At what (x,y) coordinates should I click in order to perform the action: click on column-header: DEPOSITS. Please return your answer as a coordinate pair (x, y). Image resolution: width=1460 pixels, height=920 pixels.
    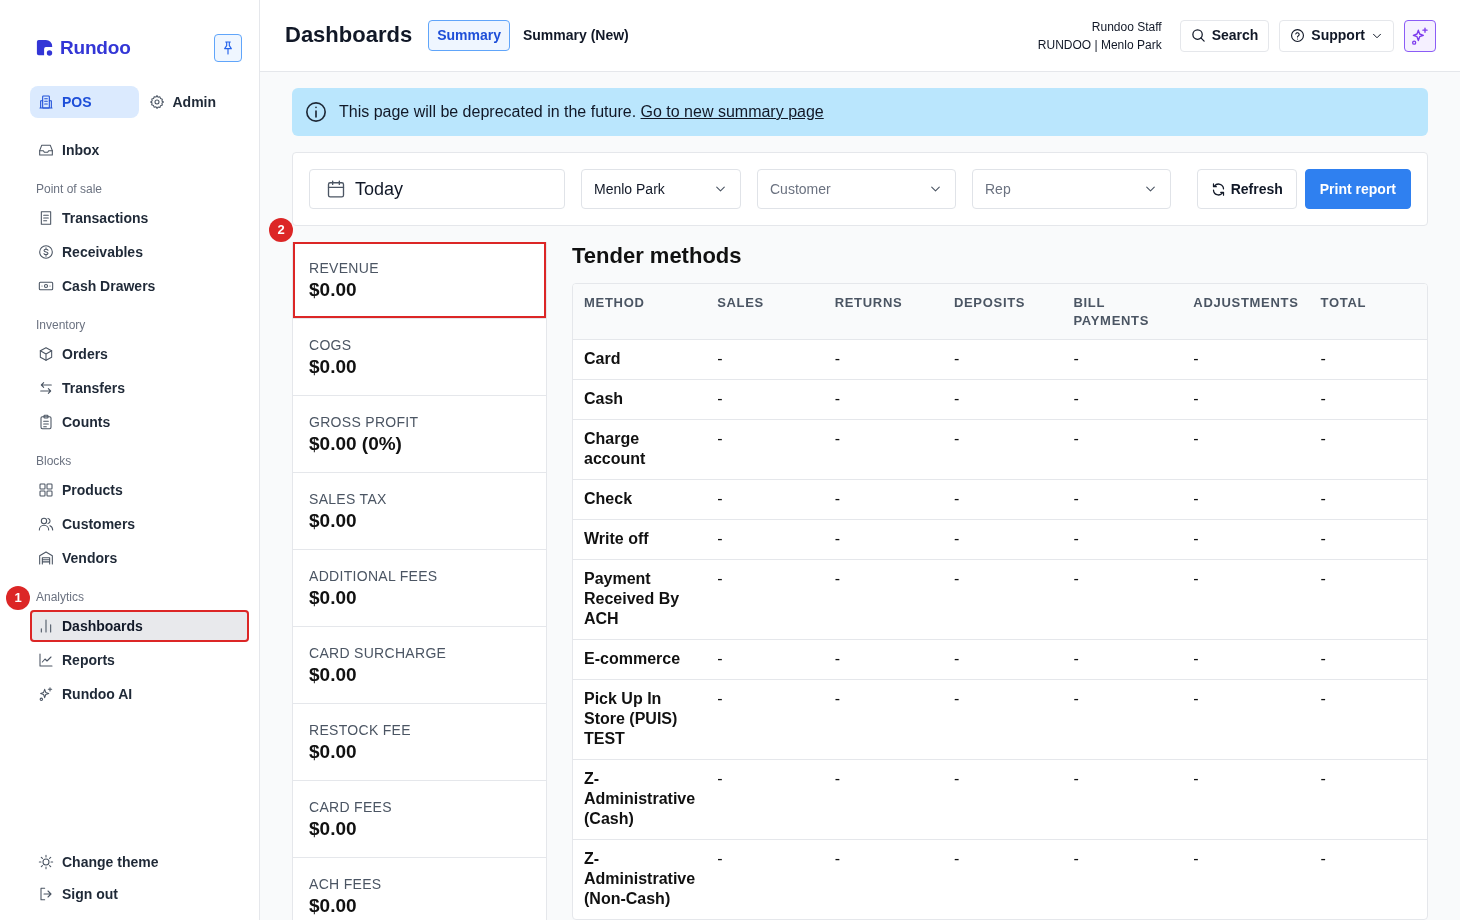
    Looking at the image, I should click on (1002, 312).